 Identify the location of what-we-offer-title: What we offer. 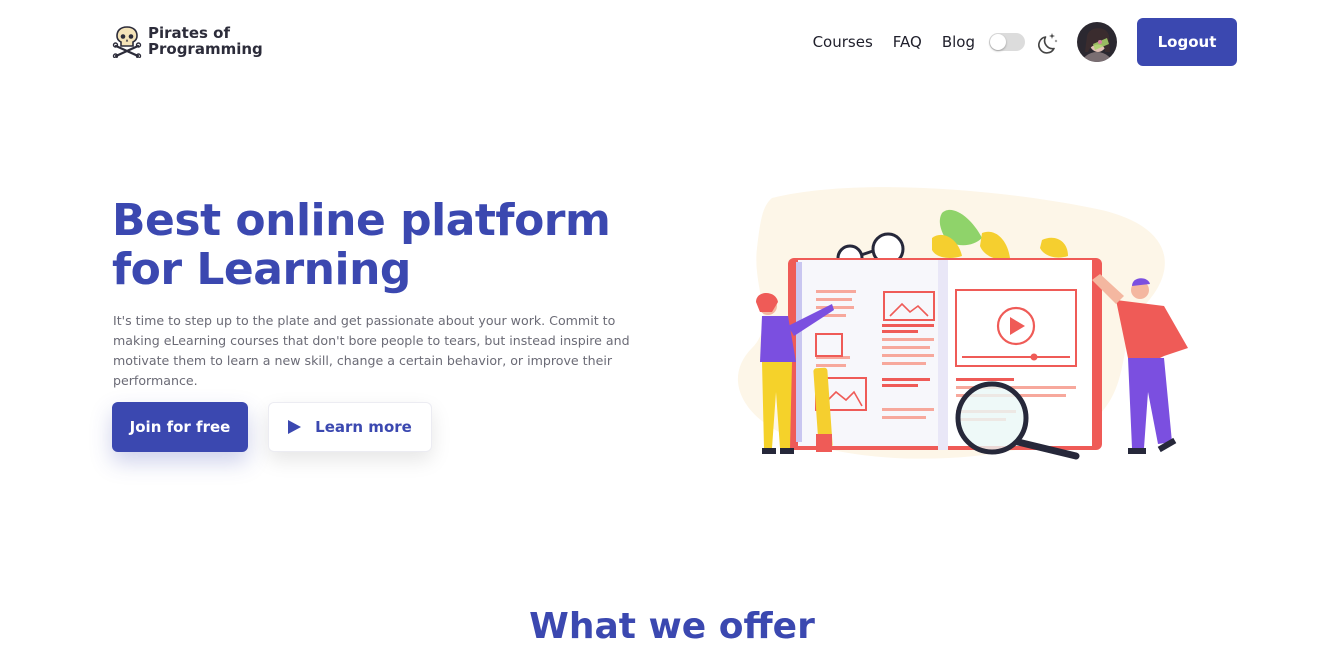
(672, 626).